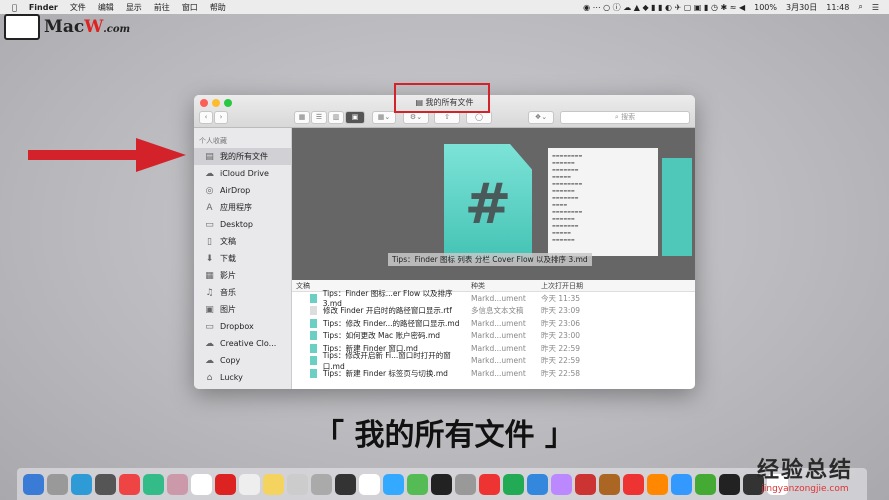 The width and height of the screenshot is (889, 500). What do you see at coordinates (242, 258) in the screenshot?
I see `sidebar-item: ⬇ 下载` at bounding box center [242, 258].